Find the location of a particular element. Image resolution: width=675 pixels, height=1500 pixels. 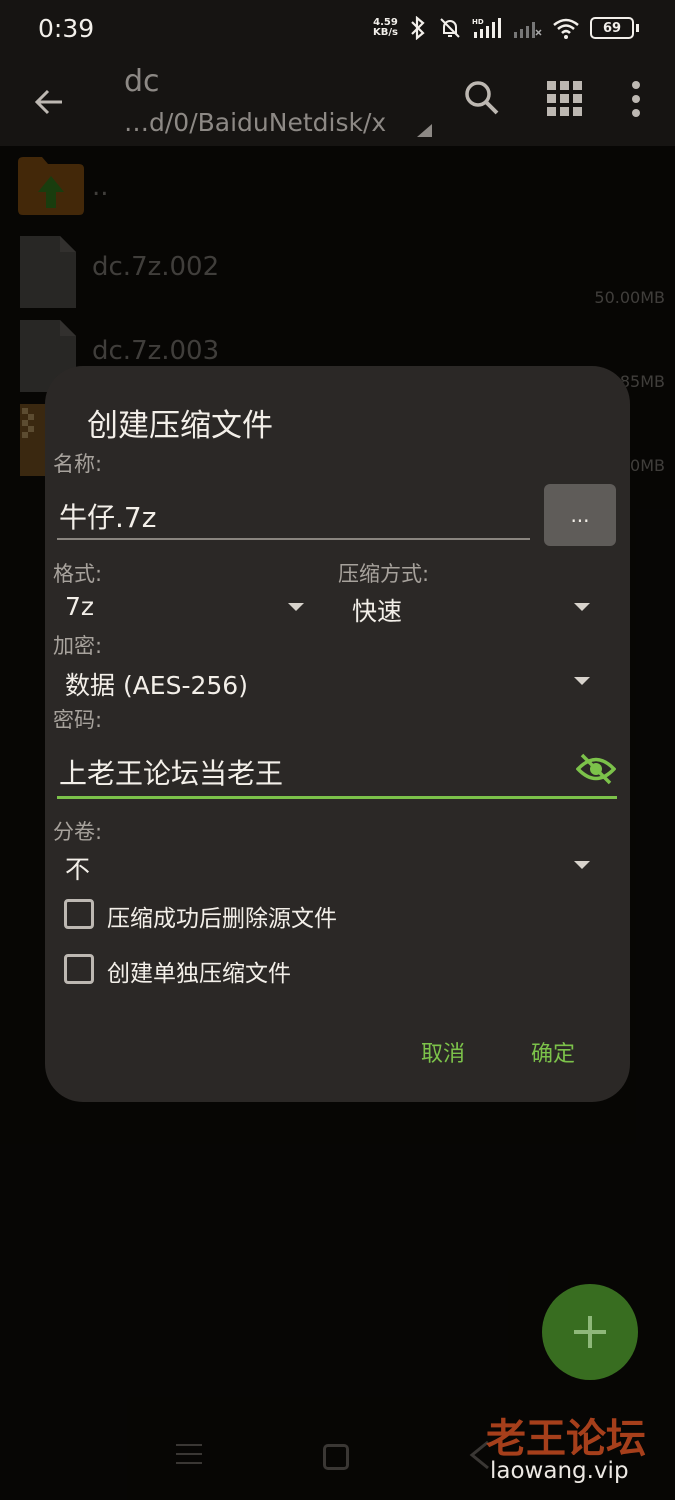

bluetooth-icon is located at coordinates (418, 28).